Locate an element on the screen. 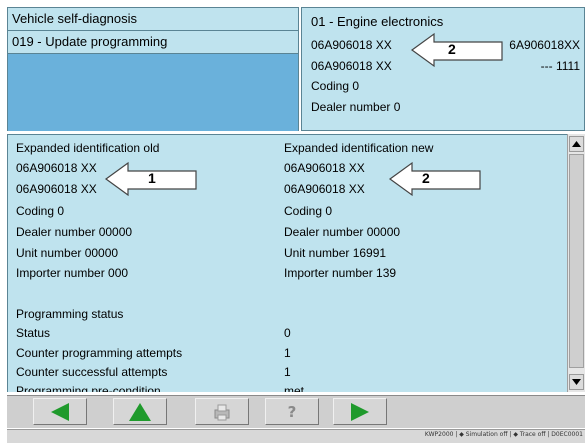  help-button: ? is located at coordinates (292, 411).